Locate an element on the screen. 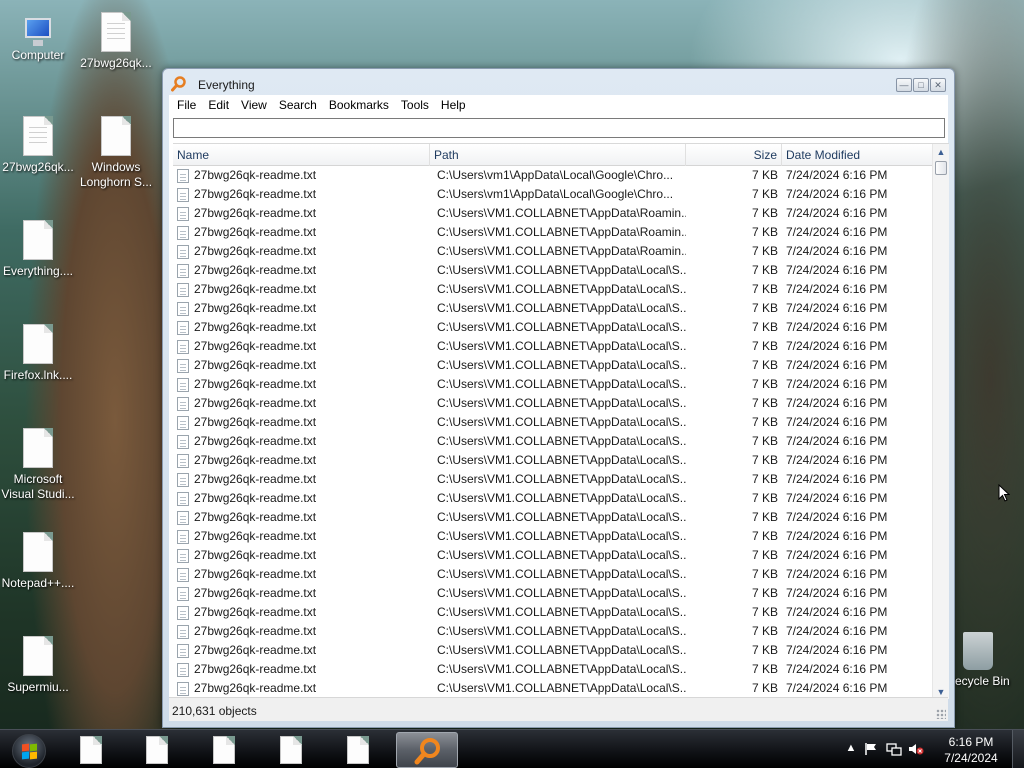 The width and height of the screenshot is (1024, 768). column-header-name: Name is located at coordinates (301, 155).